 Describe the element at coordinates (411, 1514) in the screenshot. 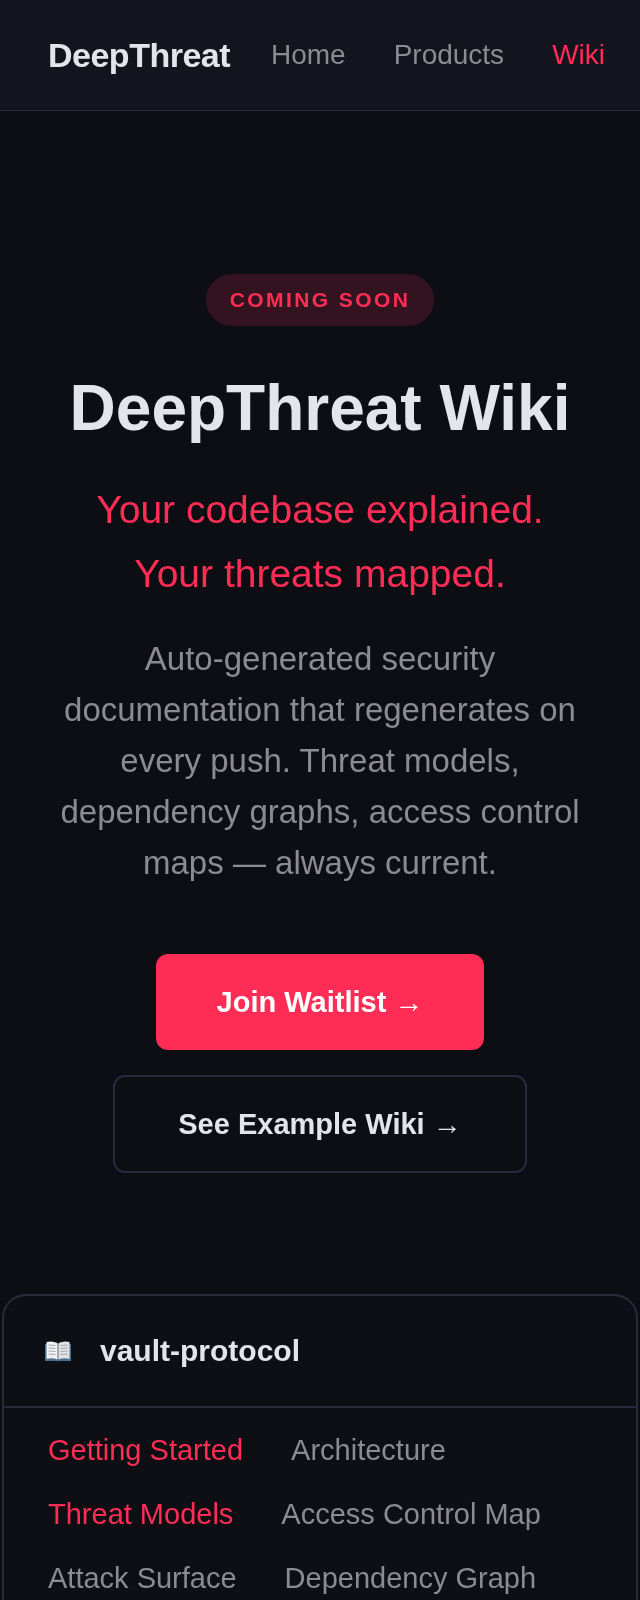

I see `wiki-page-link: Access Control Map` at that location.